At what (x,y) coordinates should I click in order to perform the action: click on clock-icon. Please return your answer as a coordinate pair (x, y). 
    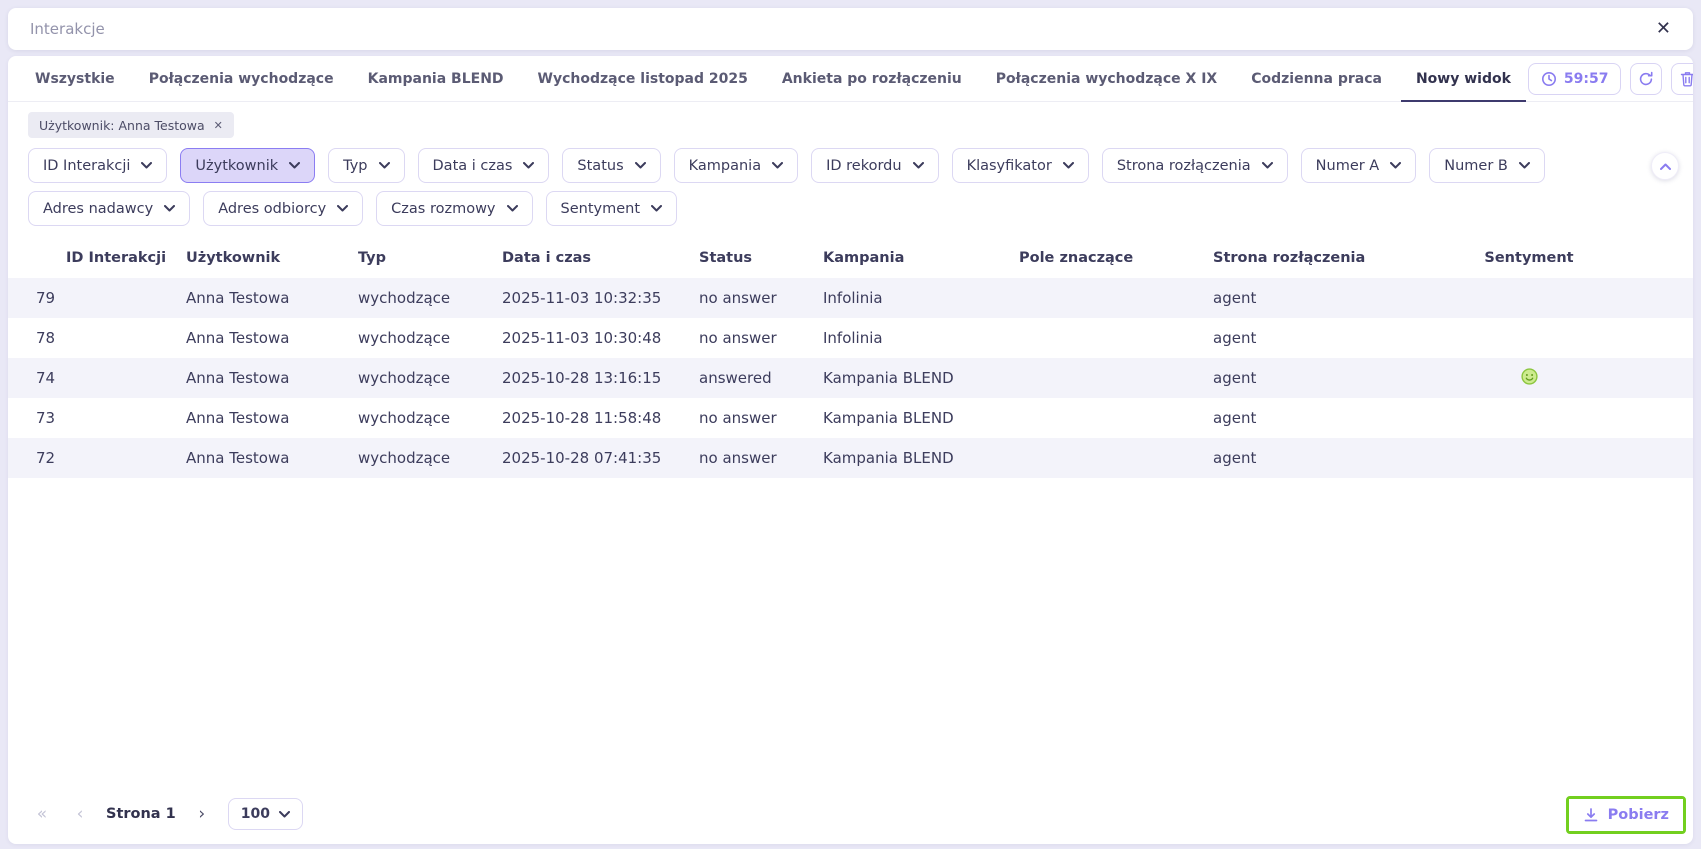
    Looking at the image, I should click on (1549, 79).